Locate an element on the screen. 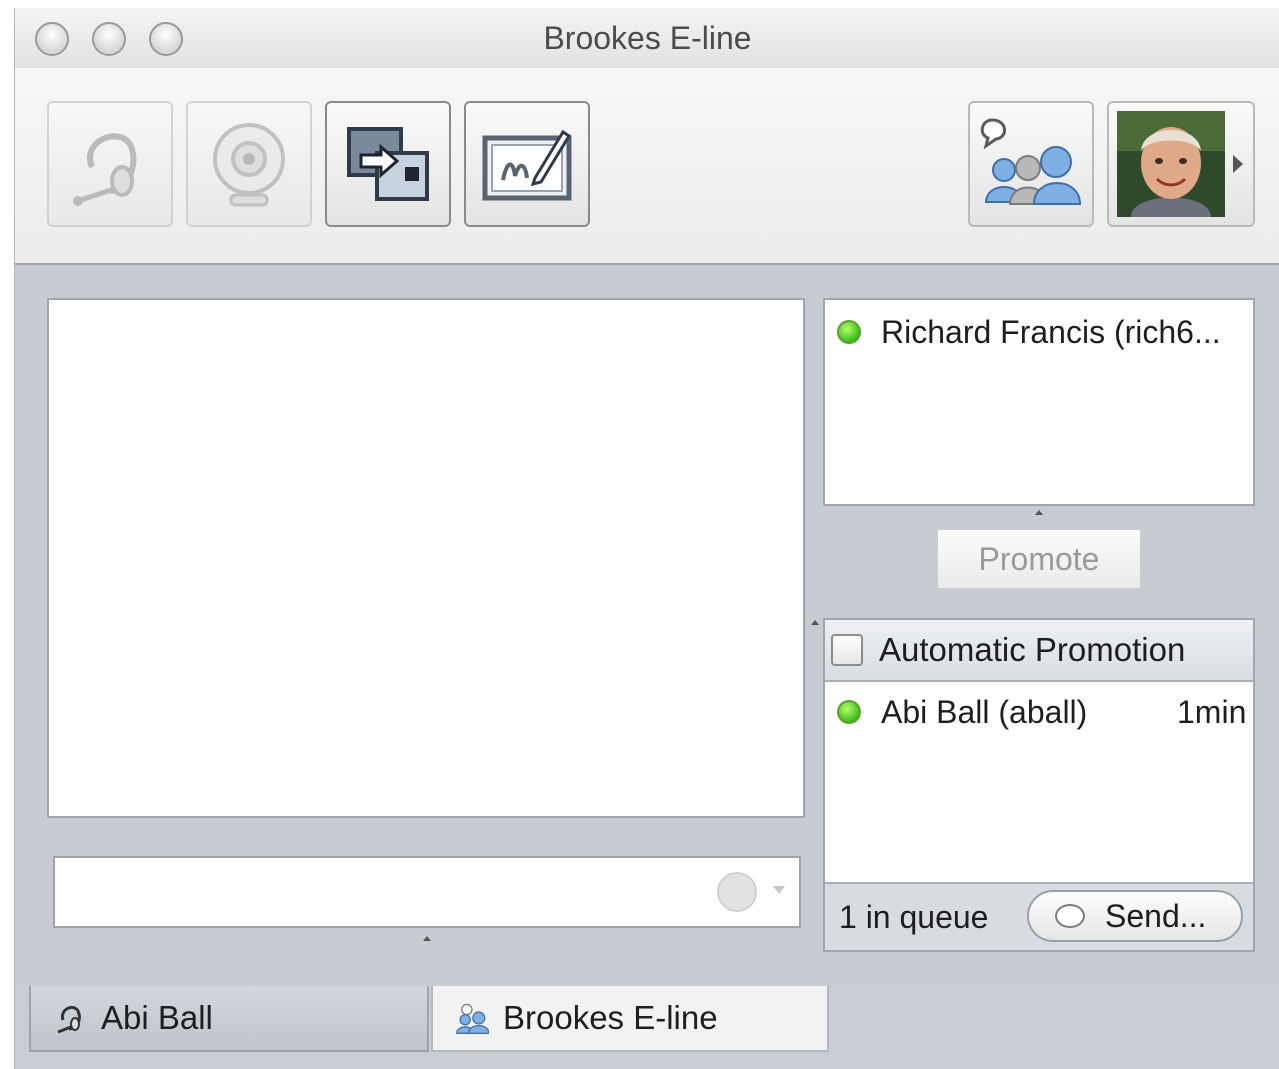 The image size is (1279, 1069). chevron-down-icon is located at coordinates (779, 890).